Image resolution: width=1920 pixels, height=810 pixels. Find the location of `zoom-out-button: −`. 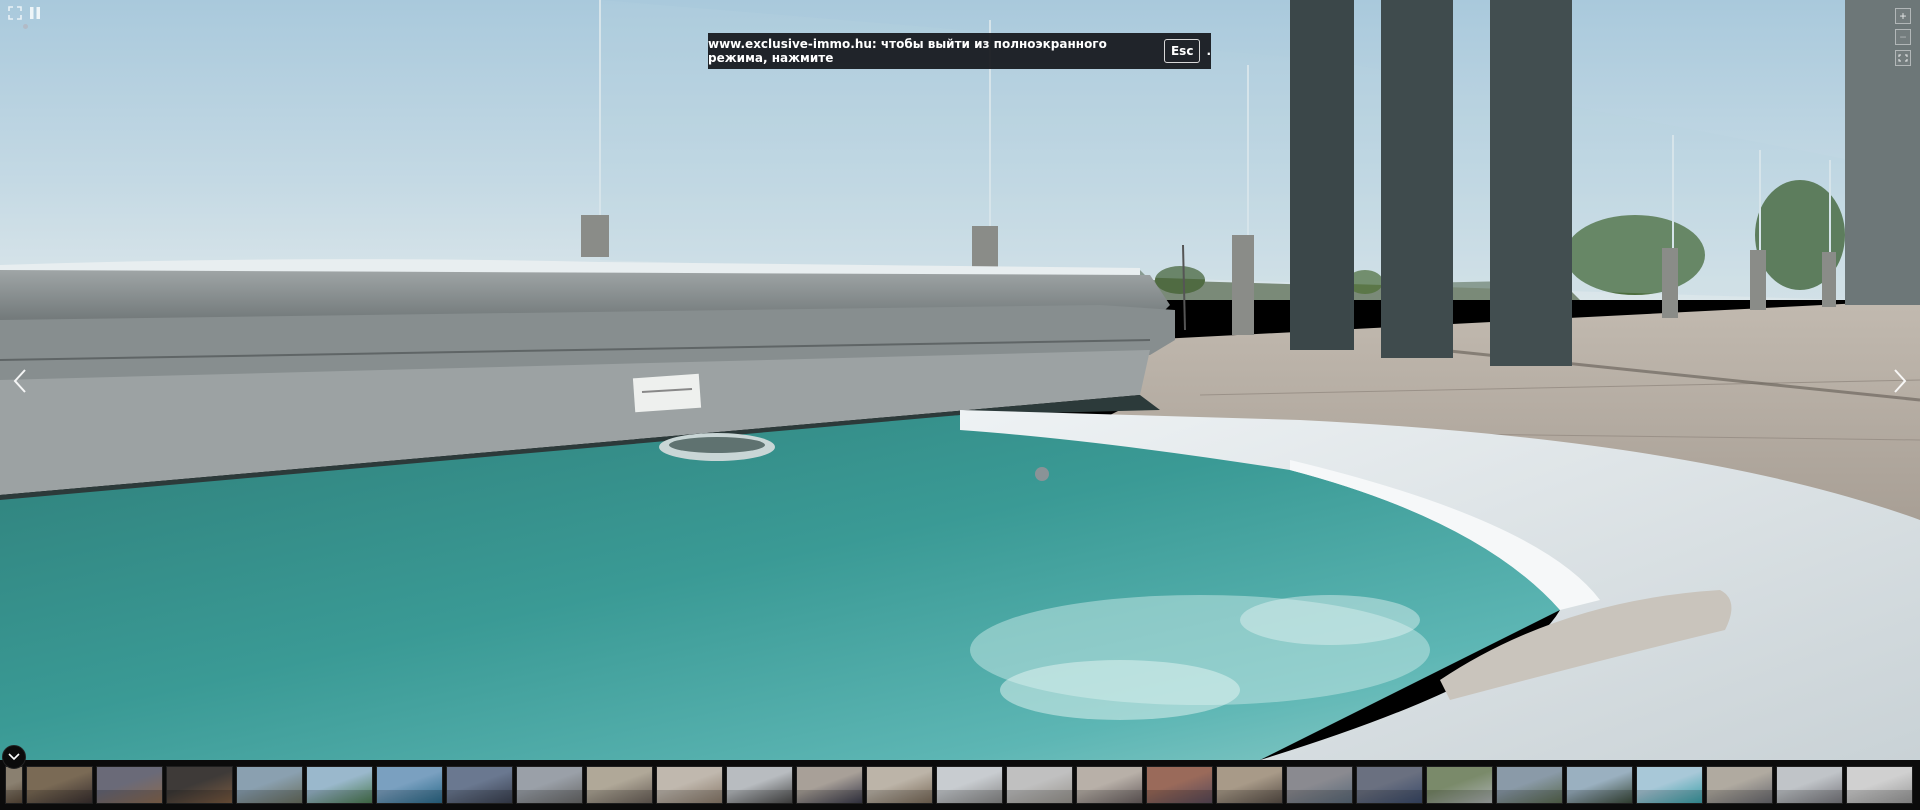

zoom-out-button: − is located at coordinates (1903, 37).